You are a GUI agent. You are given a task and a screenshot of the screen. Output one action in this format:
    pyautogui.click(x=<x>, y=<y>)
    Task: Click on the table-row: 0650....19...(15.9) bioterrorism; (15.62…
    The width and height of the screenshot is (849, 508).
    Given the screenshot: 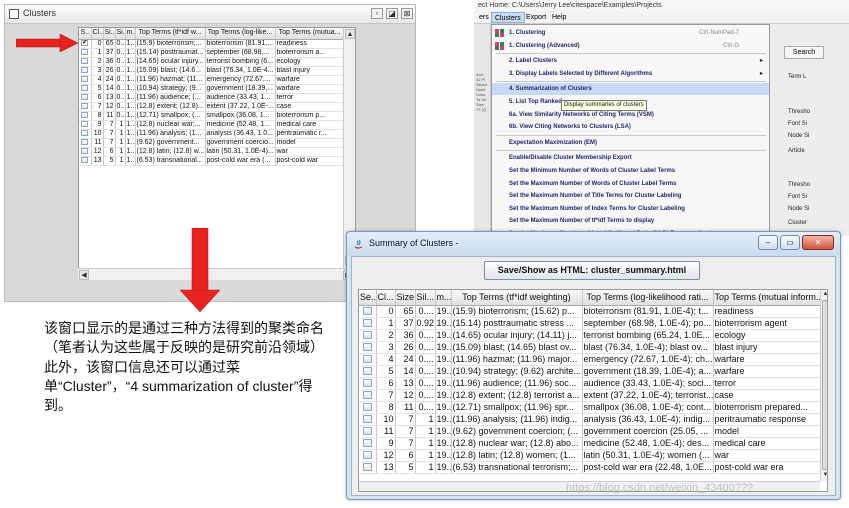 What is the action you would take?
    pyautogui.click(x=590, y=311)
    